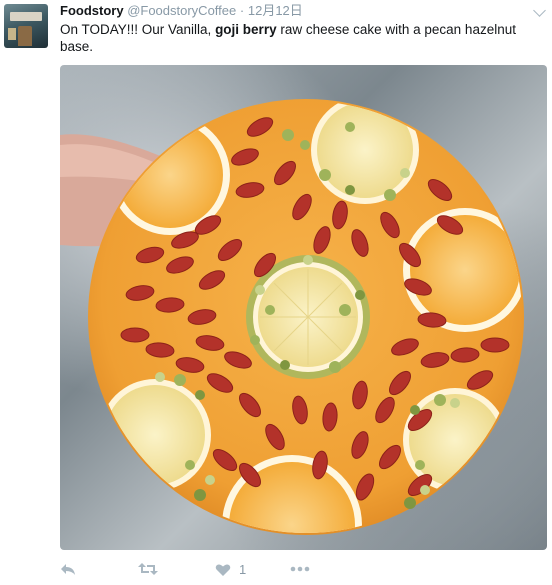 The height and width of the screenshot is (585, 552). I want to click on reply-icon, so click(68, 569).